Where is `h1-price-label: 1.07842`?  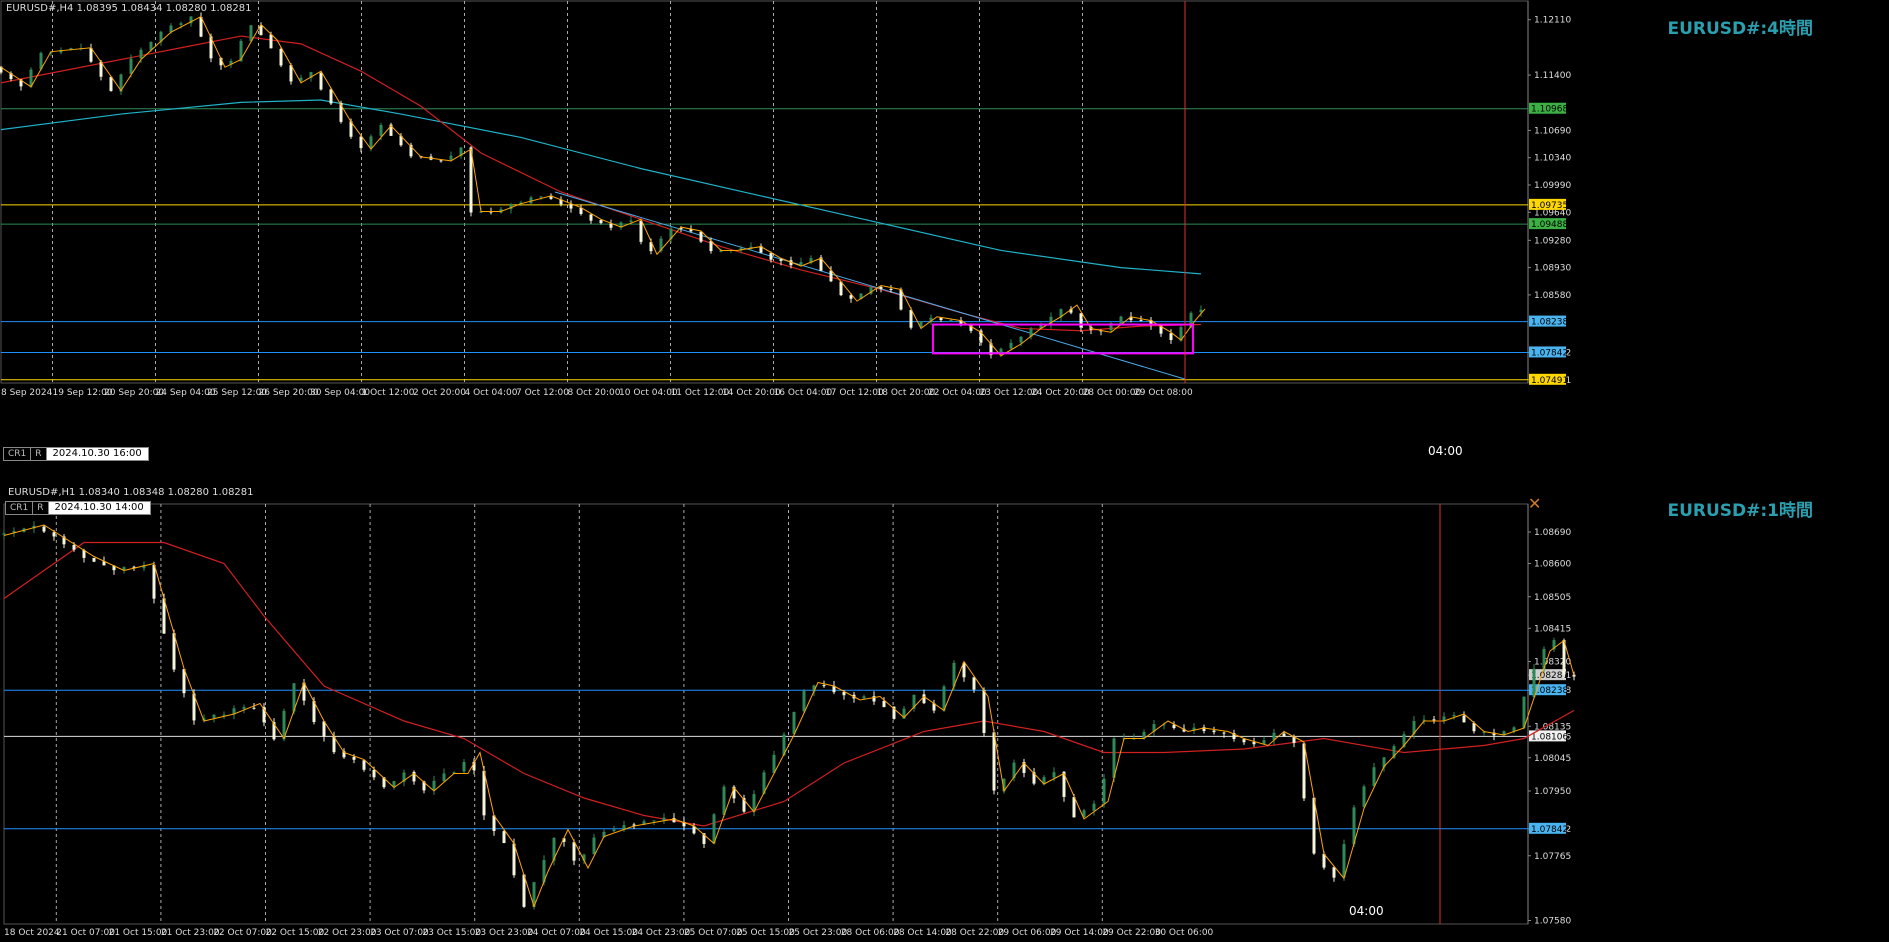 h1-price-label: 1.07842 is located at coordinates (1549, 830).